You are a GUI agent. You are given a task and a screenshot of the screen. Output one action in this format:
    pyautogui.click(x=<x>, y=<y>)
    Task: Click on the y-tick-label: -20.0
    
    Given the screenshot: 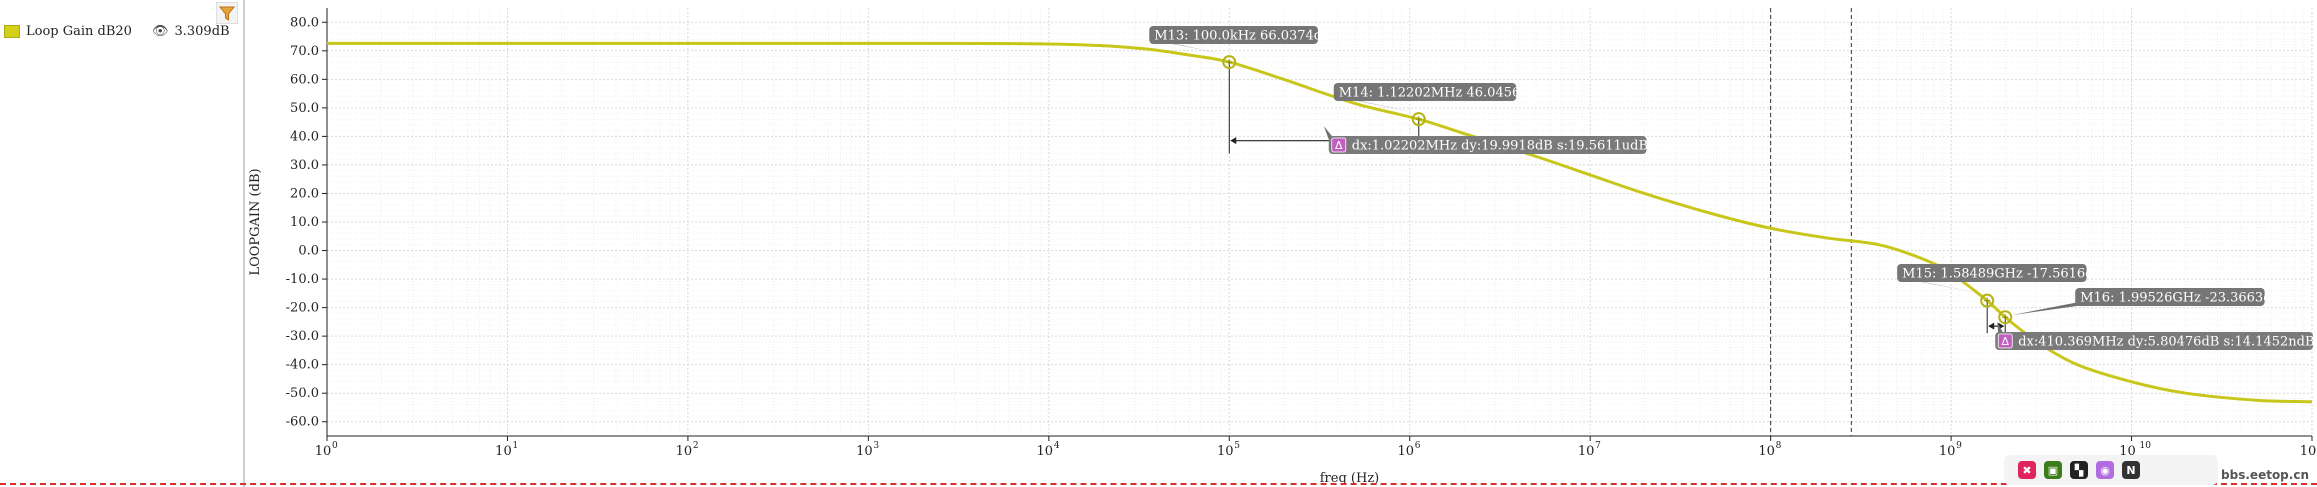 What is the action you would take?
    pyautogui.click(x=302, y=308)
    